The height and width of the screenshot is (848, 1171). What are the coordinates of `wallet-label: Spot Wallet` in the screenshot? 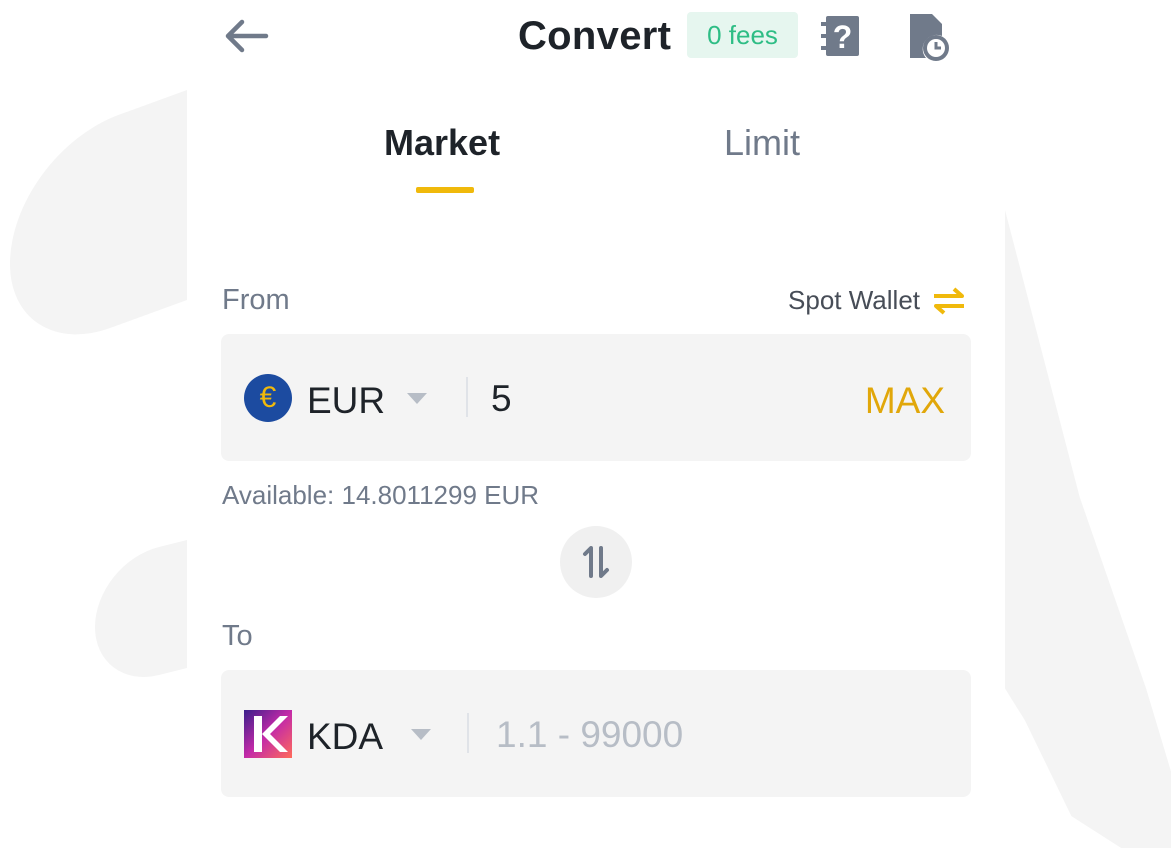 It's located at (854, 300).